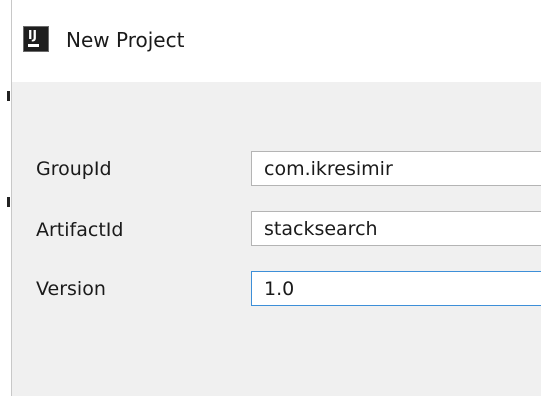  I want to click on version-label: Version, so click(71, 289).